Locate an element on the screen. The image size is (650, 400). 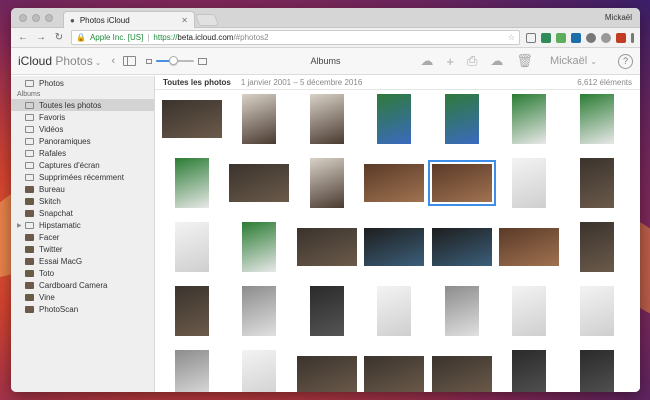
sidebar-item: ▶ Hipstamatic is located at coordinates (82, 225).